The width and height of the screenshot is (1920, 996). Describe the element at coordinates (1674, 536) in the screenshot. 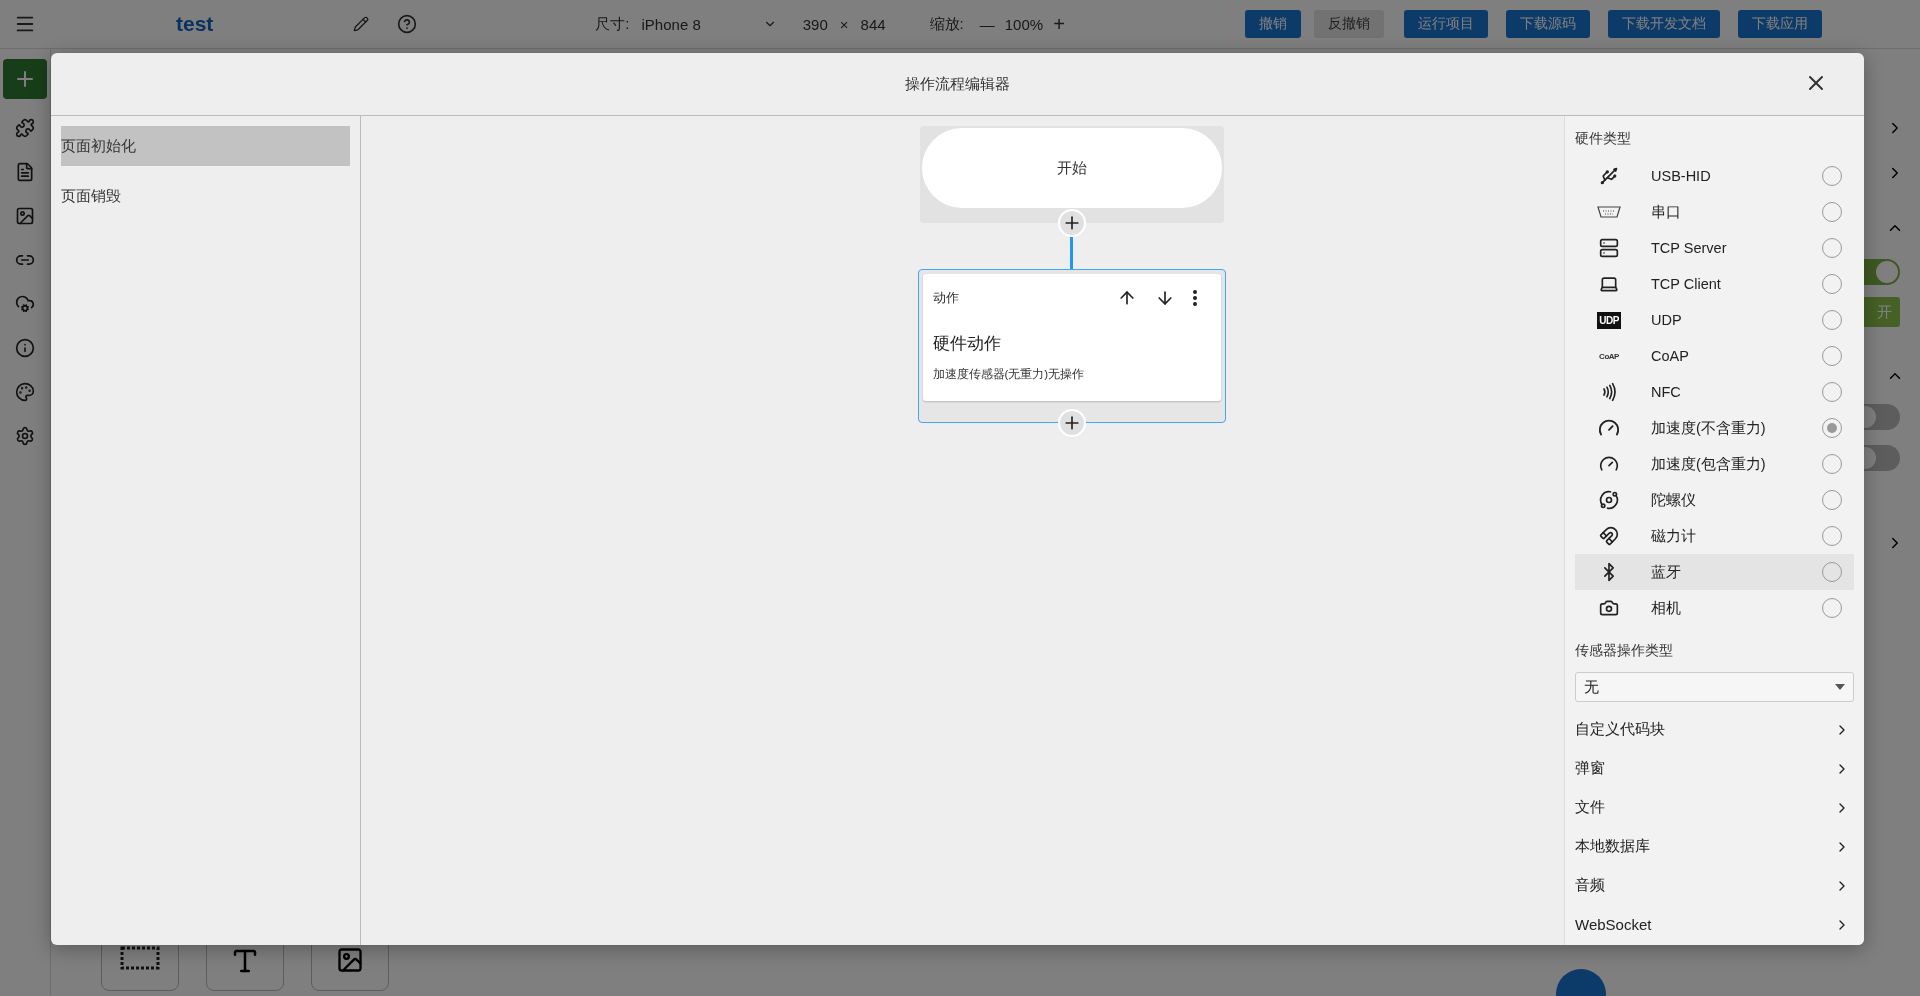

I see `option-label: 磁力计` at that location.